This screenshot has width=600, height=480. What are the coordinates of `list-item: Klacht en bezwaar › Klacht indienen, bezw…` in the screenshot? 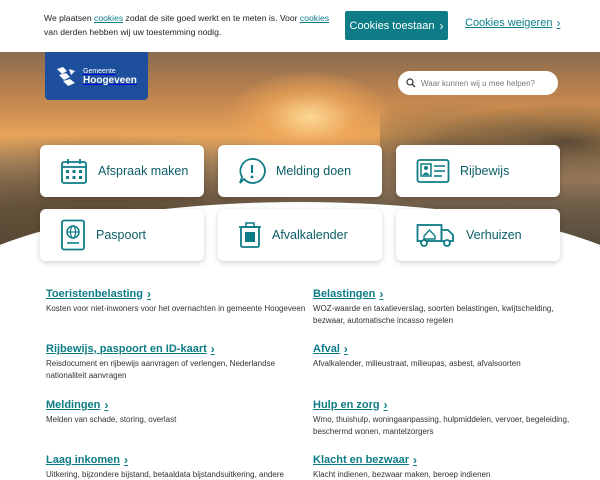 It's located at (448, 467).